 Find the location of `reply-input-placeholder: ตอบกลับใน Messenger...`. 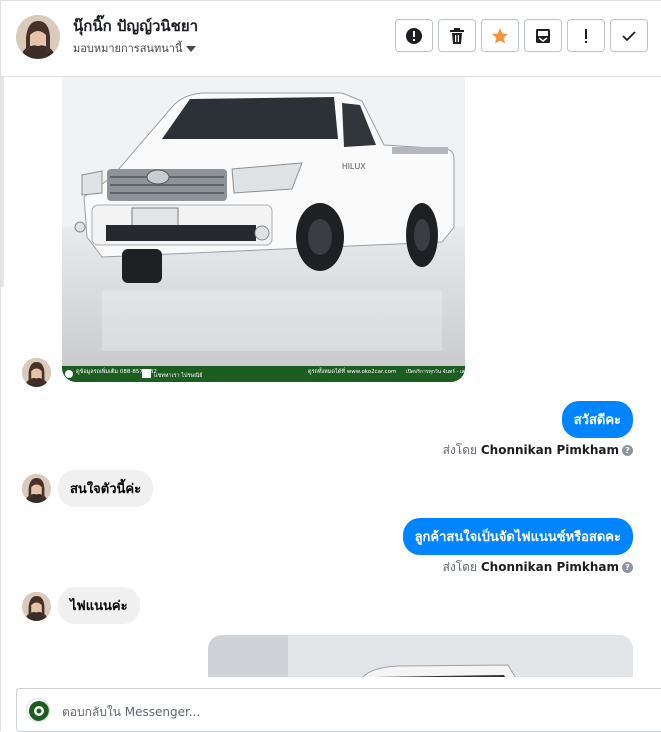

reply-input-placeholder: ตอบกลับใน Messenger... is located at coordinates (131, 712).